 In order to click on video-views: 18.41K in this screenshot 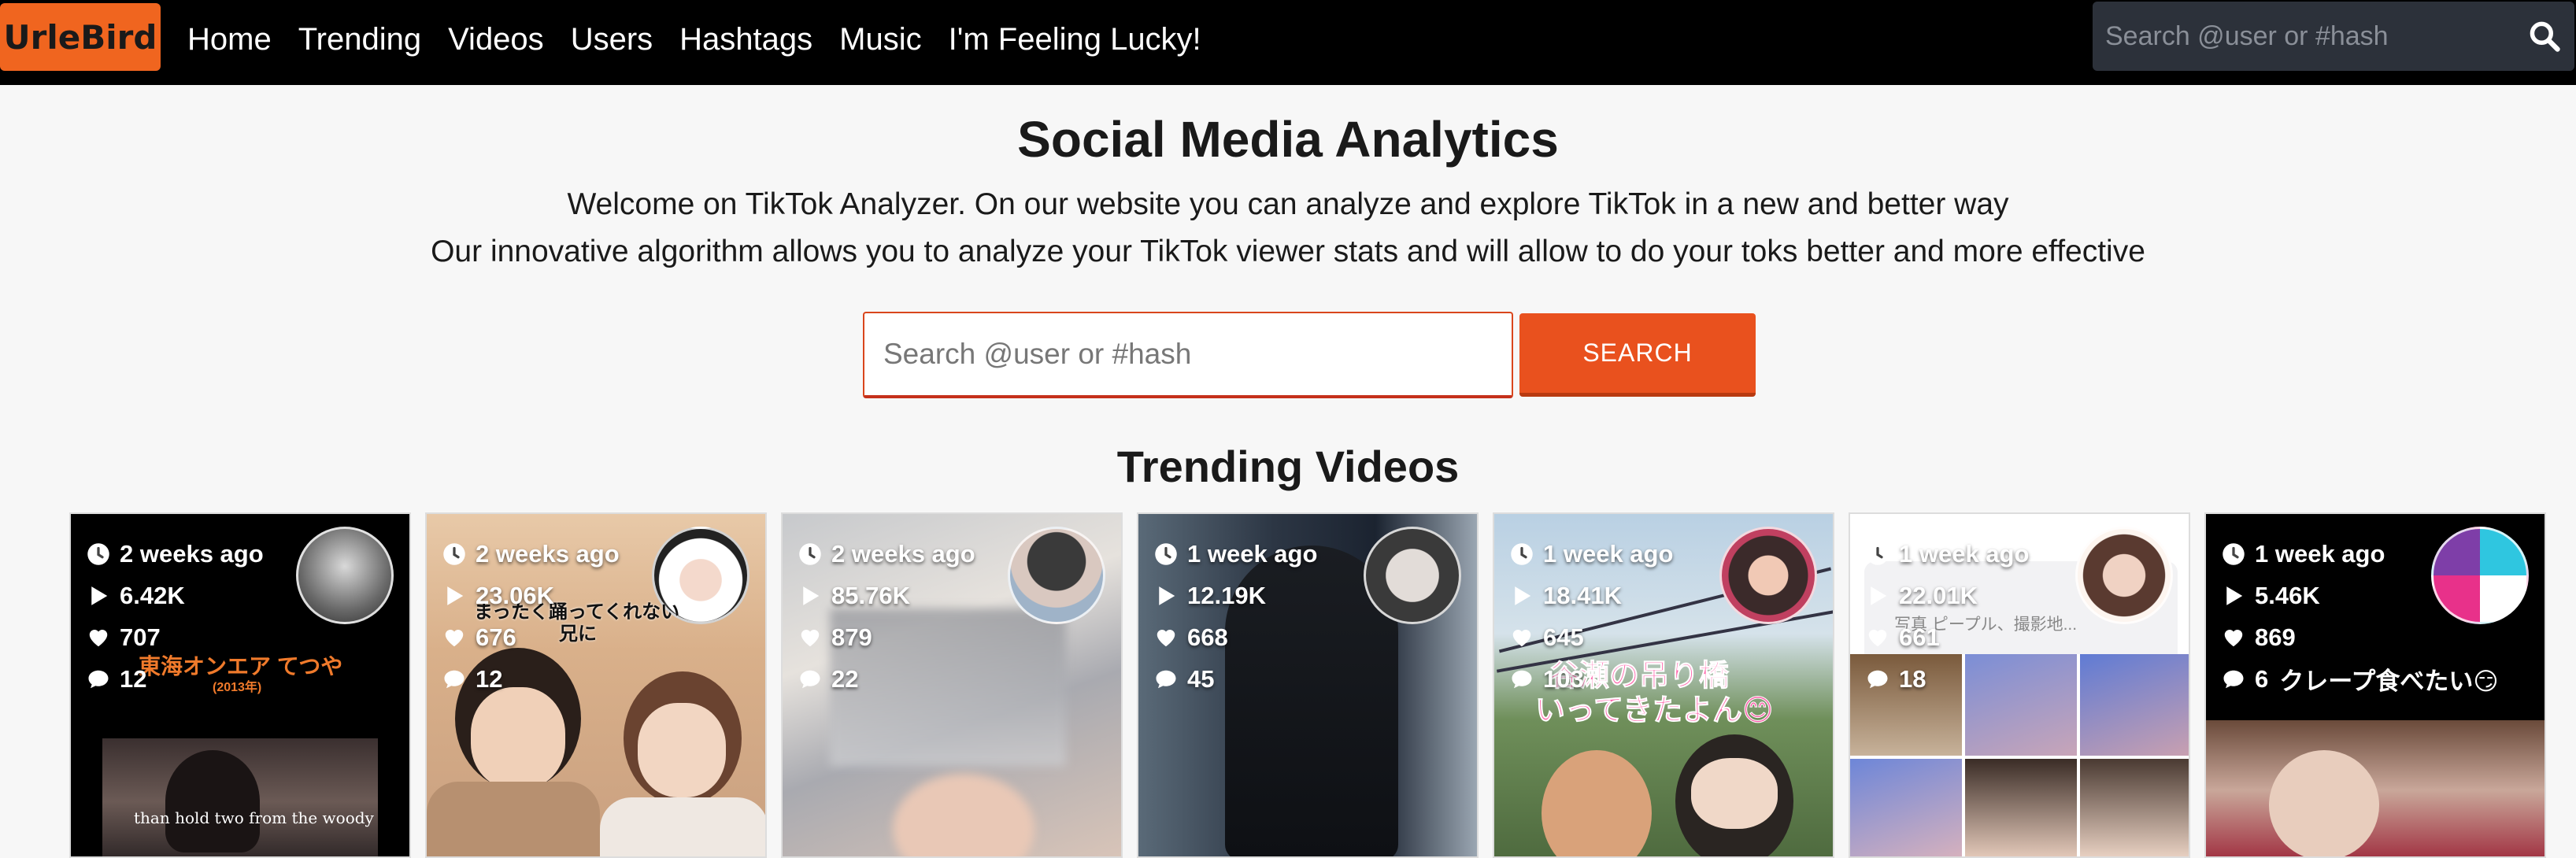, I will do `click(1582, 595)`.